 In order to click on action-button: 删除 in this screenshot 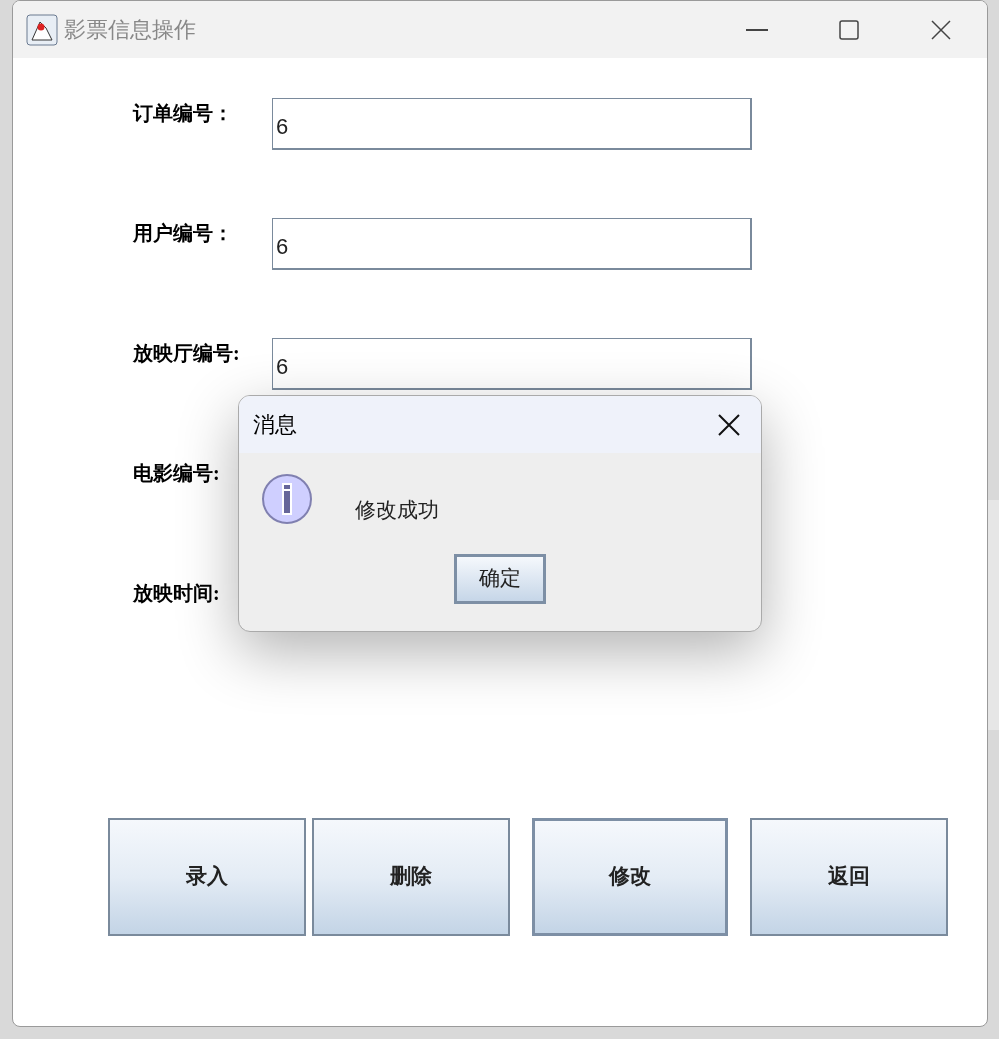, I will do `click(411, 877)`.